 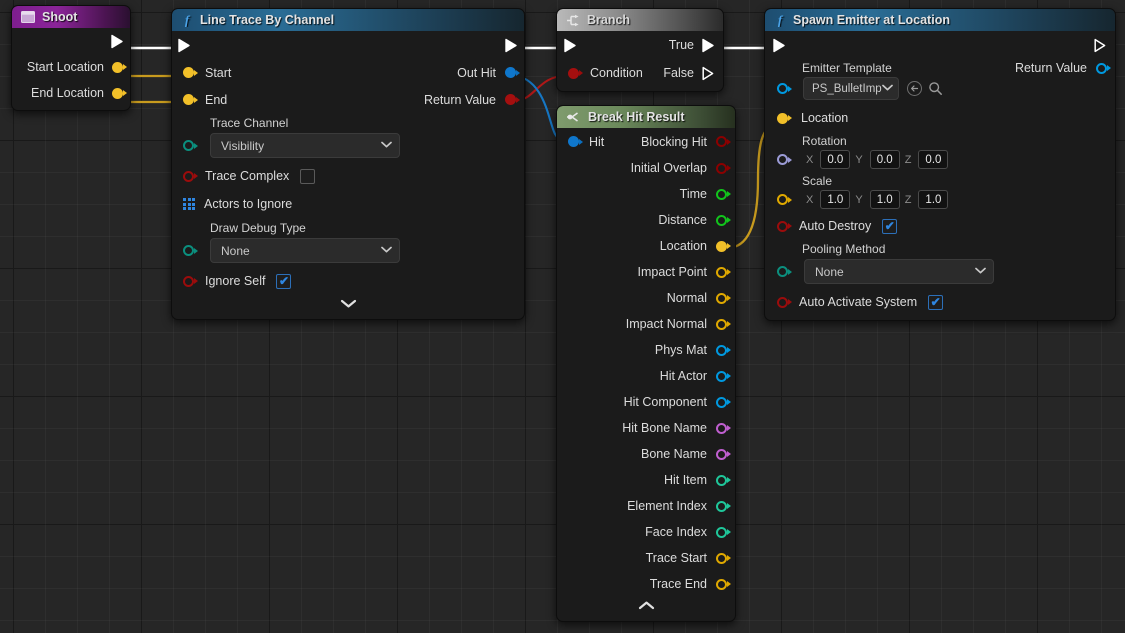 What do you see at coordinates (784, 226) in the screenshot?
I see `pin-auto-destroy` at bounding box center [784, 226].